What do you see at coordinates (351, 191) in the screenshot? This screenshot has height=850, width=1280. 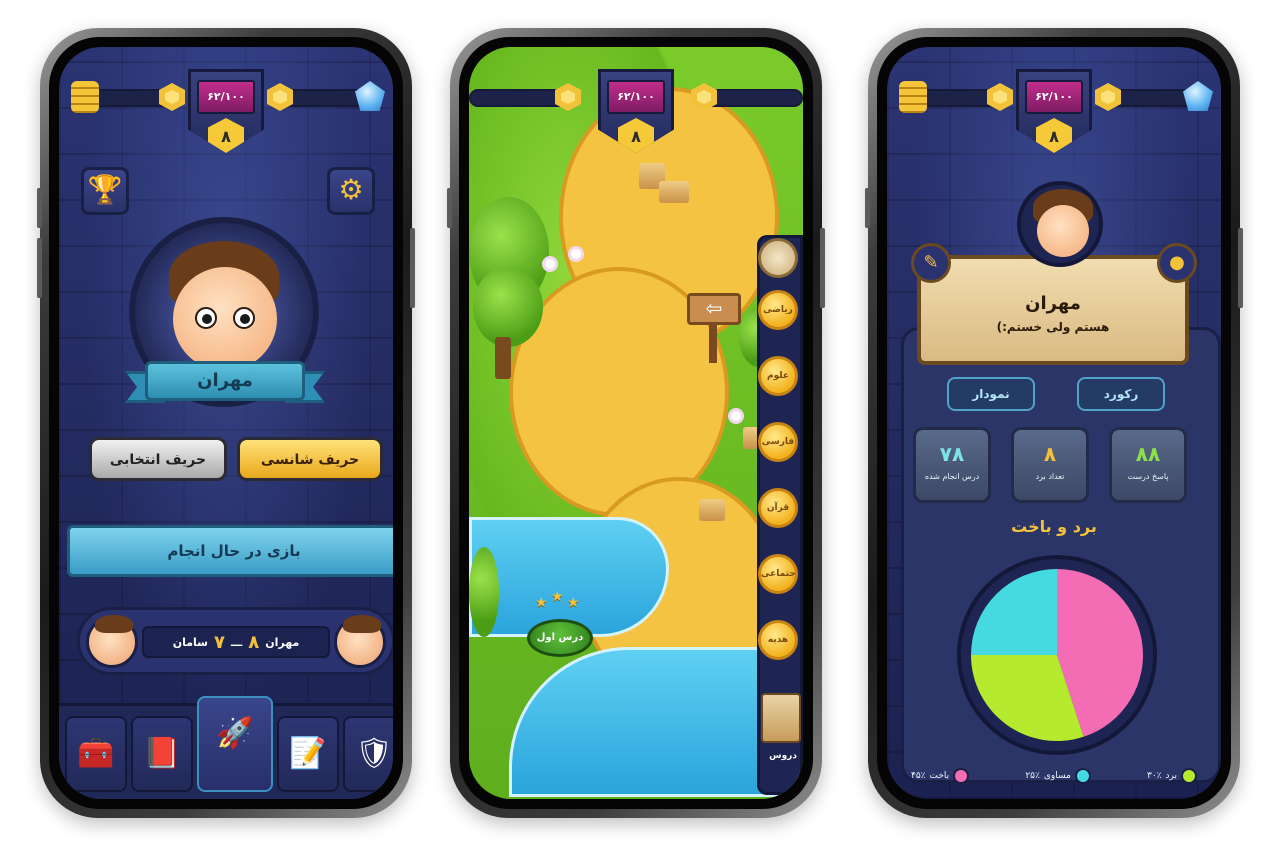 I see `gear-icon: ⚙` at bounding box center [351, 191].